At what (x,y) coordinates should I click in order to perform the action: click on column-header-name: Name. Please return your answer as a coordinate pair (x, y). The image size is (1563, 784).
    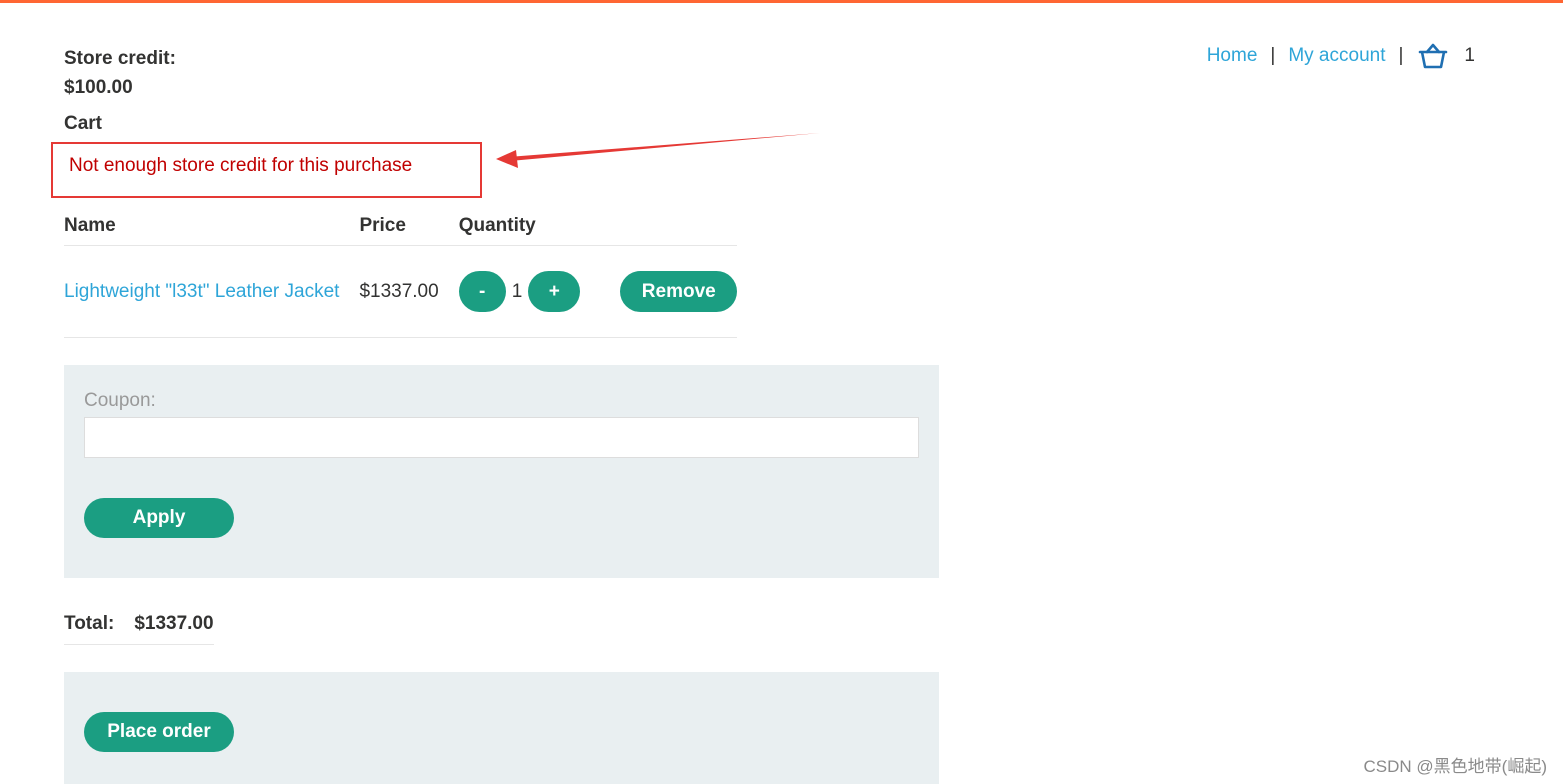
    Looking at the image, I should click on (212, 226).